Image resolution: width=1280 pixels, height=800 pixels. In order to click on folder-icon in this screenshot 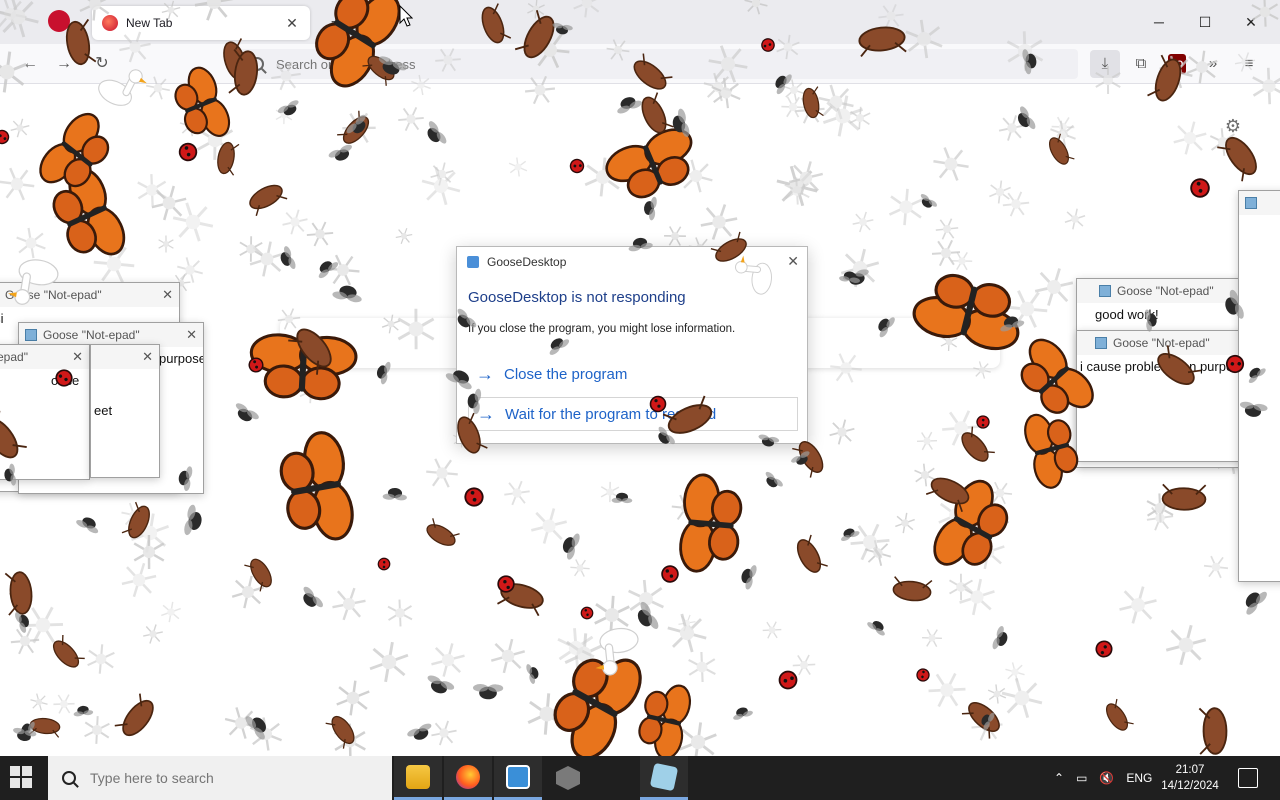, I will do `click(418, 776)`.